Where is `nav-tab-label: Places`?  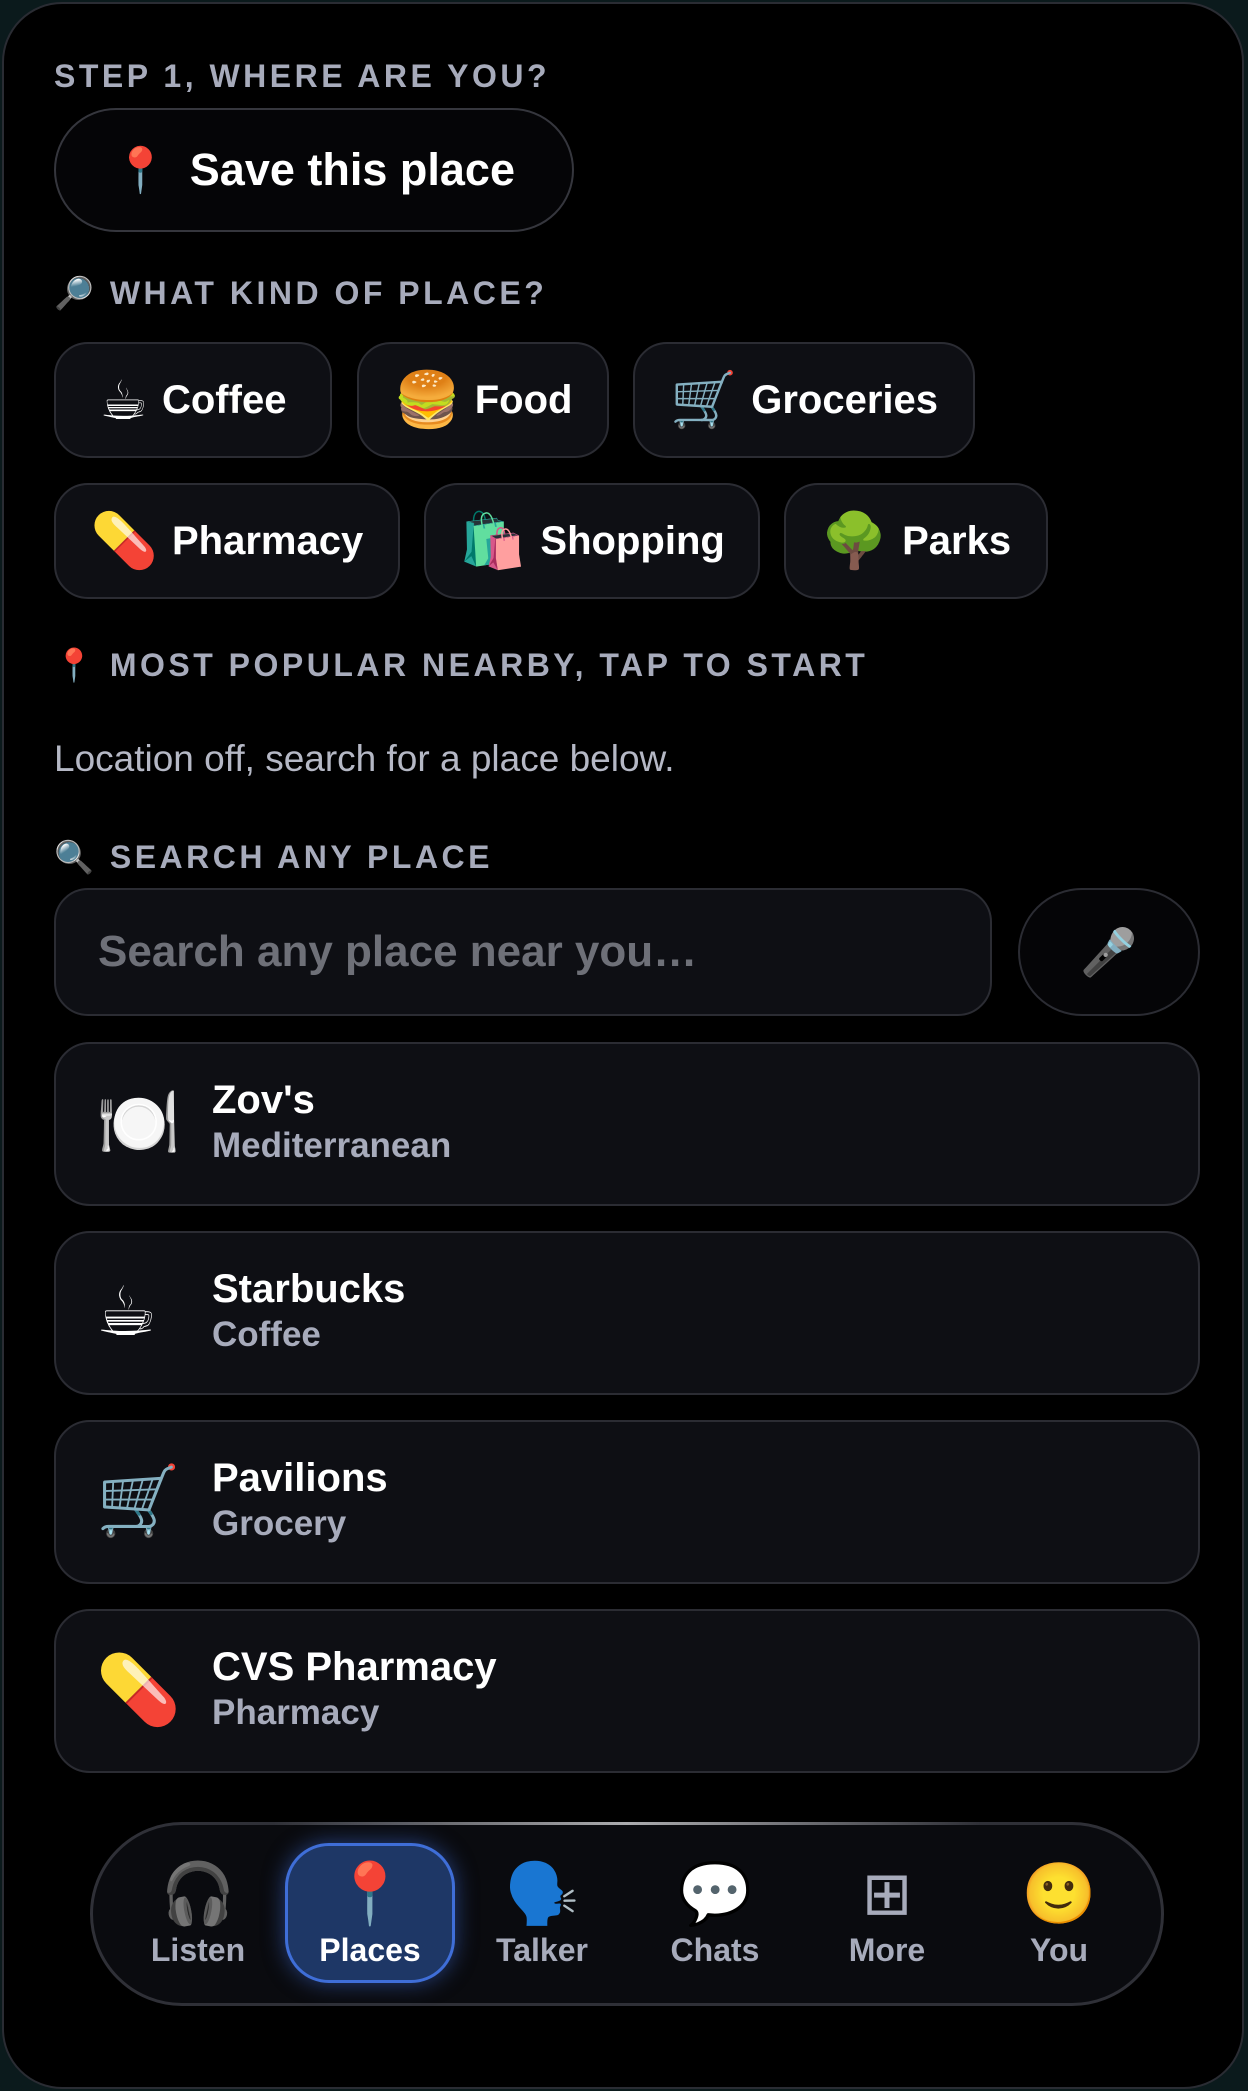 nav-tab-label: Places is located at coordinates (370, 1949).